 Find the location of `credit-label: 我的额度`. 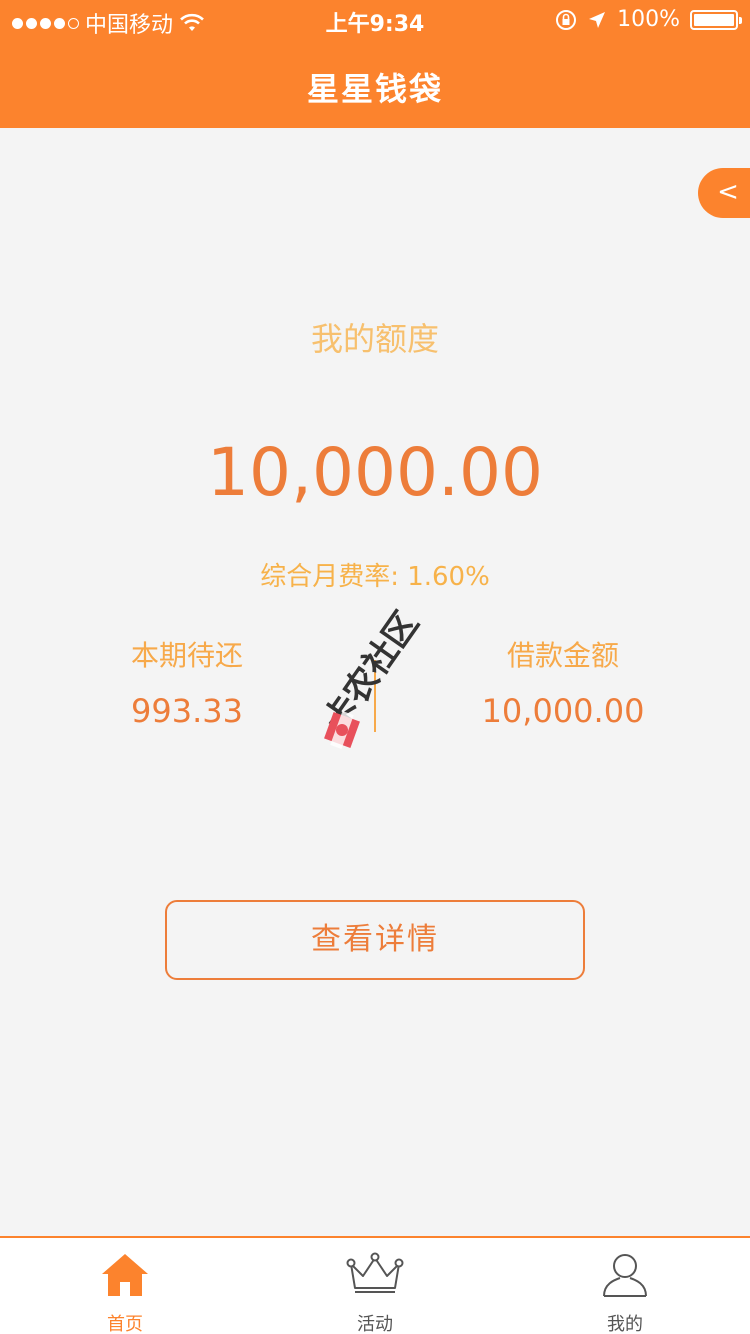

credit-label: 我的额度 is located at coordinates (374, 339).